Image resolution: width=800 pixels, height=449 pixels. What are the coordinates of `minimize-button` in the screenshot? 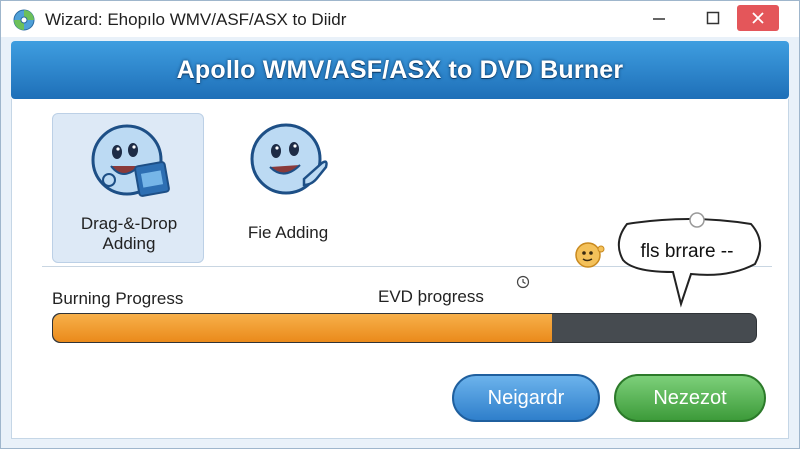 It's located at (659, 18).